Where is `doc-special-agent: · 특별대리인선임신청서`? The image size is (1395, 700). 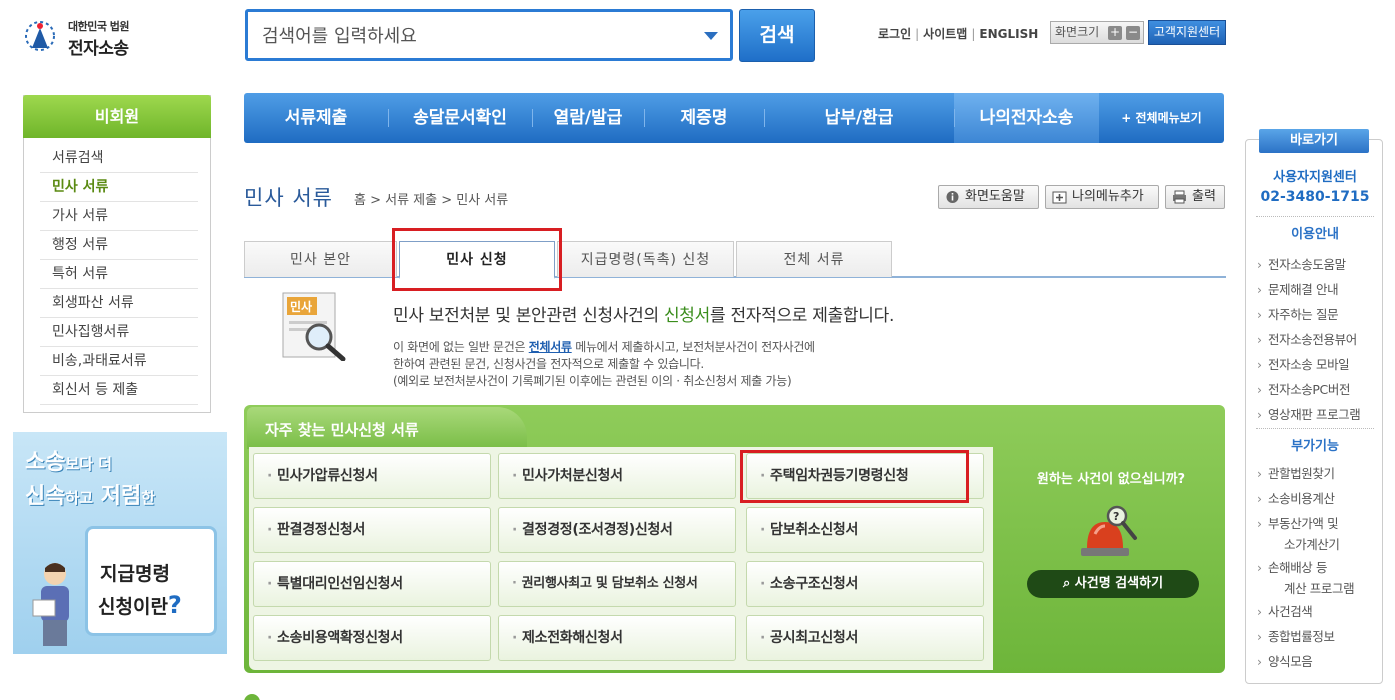 doc-special-agent: · 특별대리인선임신청서 is located at coordinates (372, 584).